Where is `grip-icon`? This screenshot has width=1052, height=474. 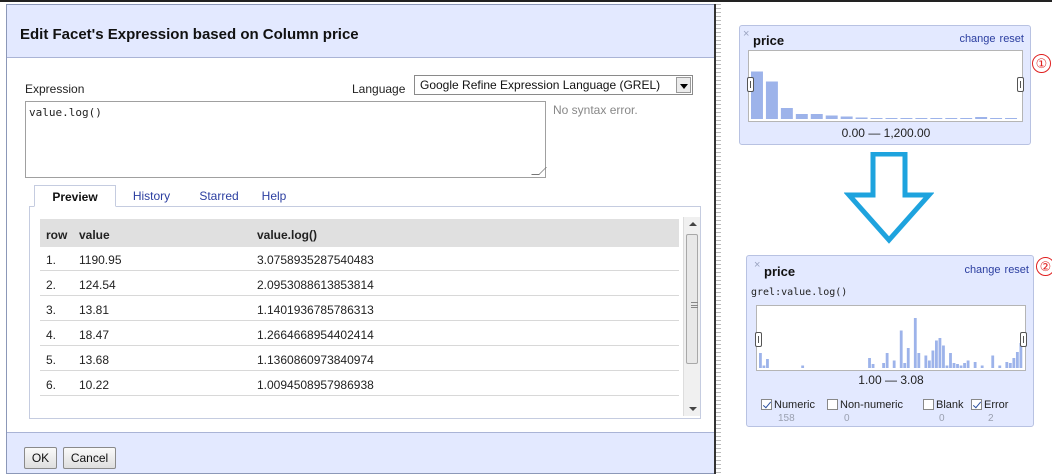 grip-icon is located at coordinates (694, 305).